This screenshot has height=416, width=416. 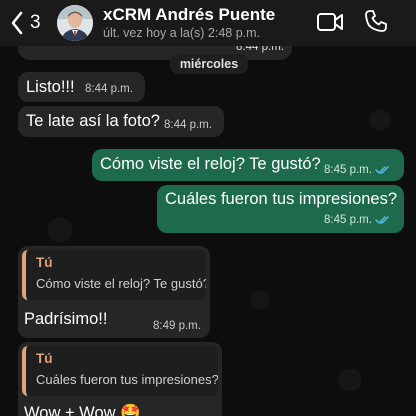 What do you see at coordinates (280, 209) in the screenshot?
I see `outgoing-message: Cuáles fueron tus impresiones? 8:45 p.m.` at bounding box center [280, 209].